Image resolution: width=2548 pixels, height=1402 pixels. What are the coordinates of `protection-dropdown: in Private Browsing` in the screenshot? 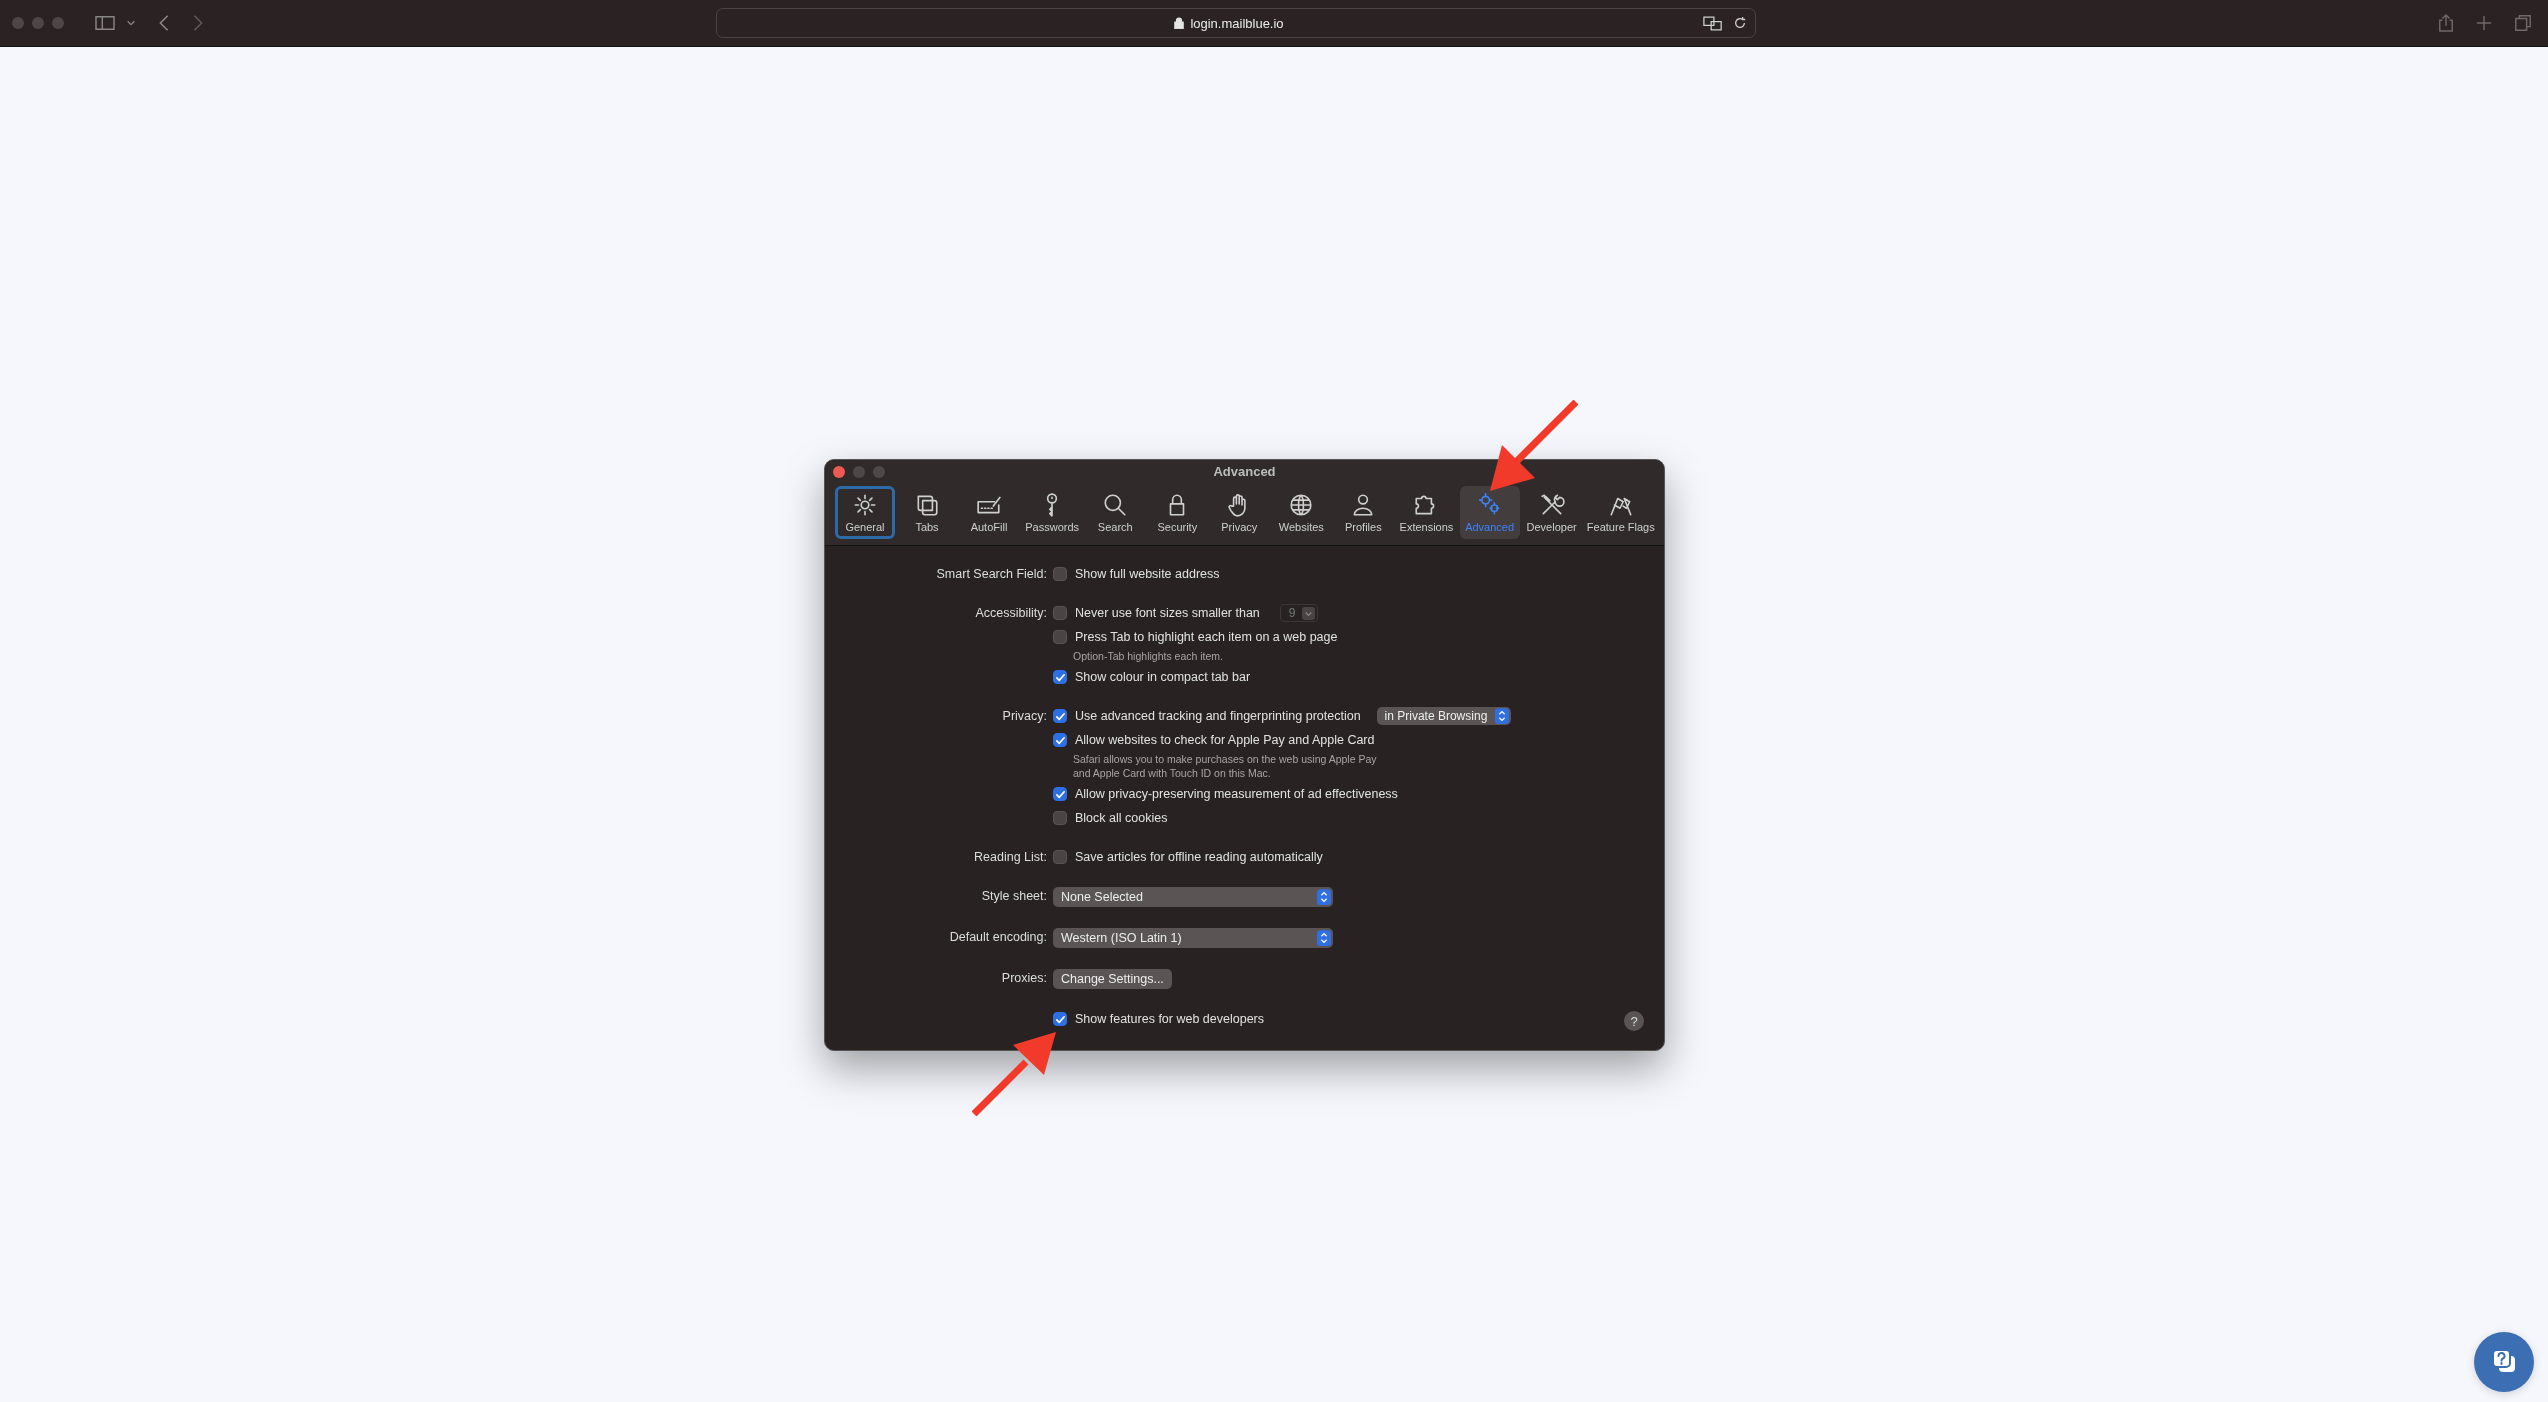 It's located at (1444, 716).